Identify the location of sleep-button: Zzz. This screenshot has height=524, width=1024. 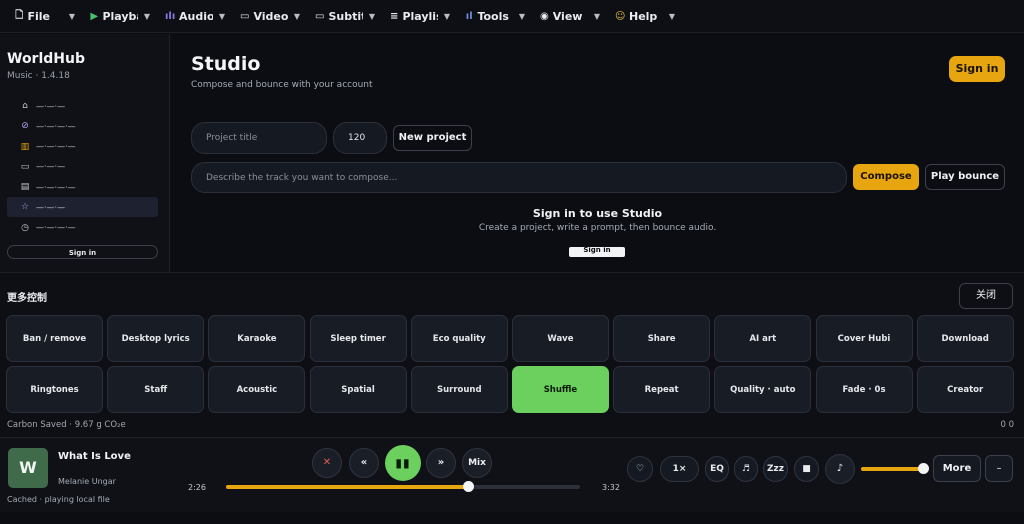
(775, 469).